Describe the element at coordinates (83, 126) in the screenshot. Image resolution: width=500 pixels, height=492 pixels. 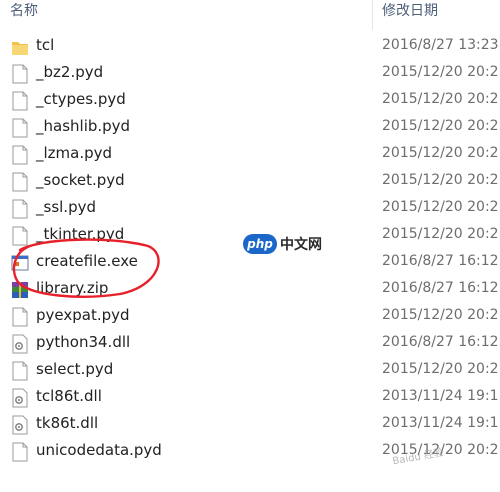
I see `file-name: _hashlib.pyd` at that location.